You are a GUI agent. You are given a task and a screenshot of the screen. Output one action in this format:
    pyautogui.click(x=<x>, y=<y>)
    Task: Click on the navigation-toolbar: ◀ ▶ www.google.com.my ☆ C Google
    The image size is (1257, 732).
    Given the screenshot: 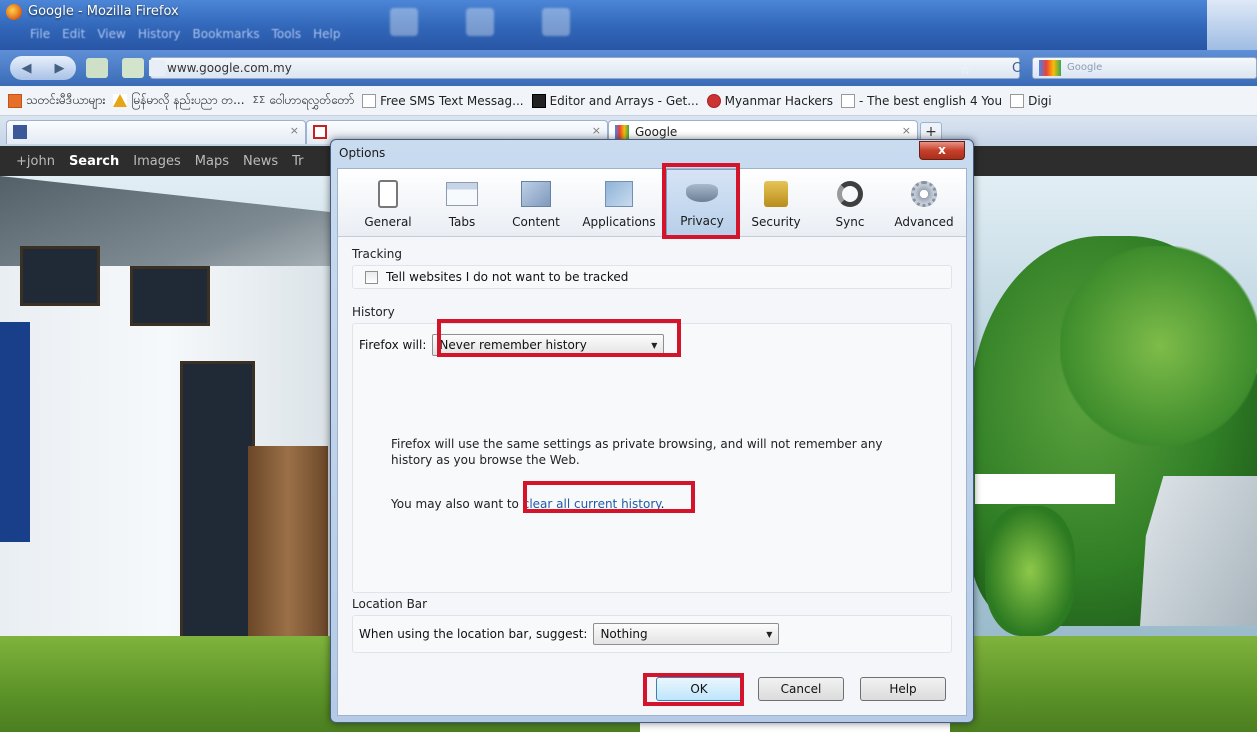 What is the action you would take?
    pyautogui.click(x=628, y=68)
    